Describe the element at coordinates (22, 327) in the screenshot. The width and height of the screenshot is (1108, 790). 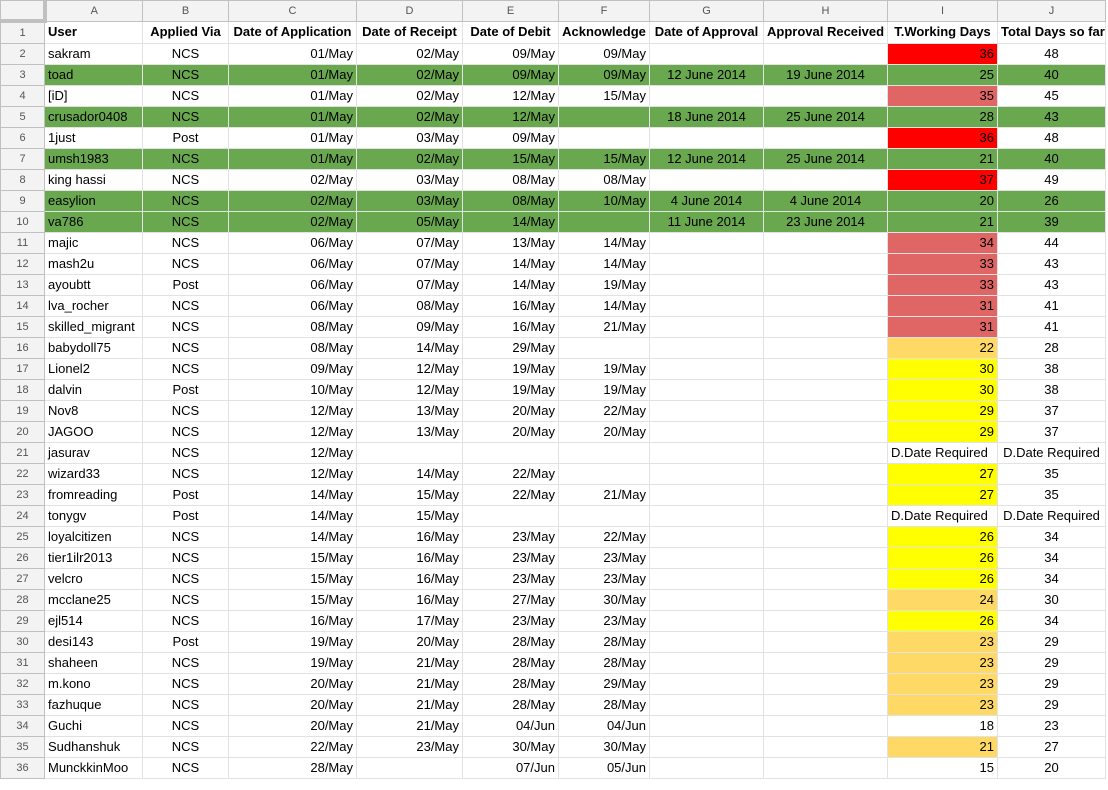
I see `row-number: 15` at that location.